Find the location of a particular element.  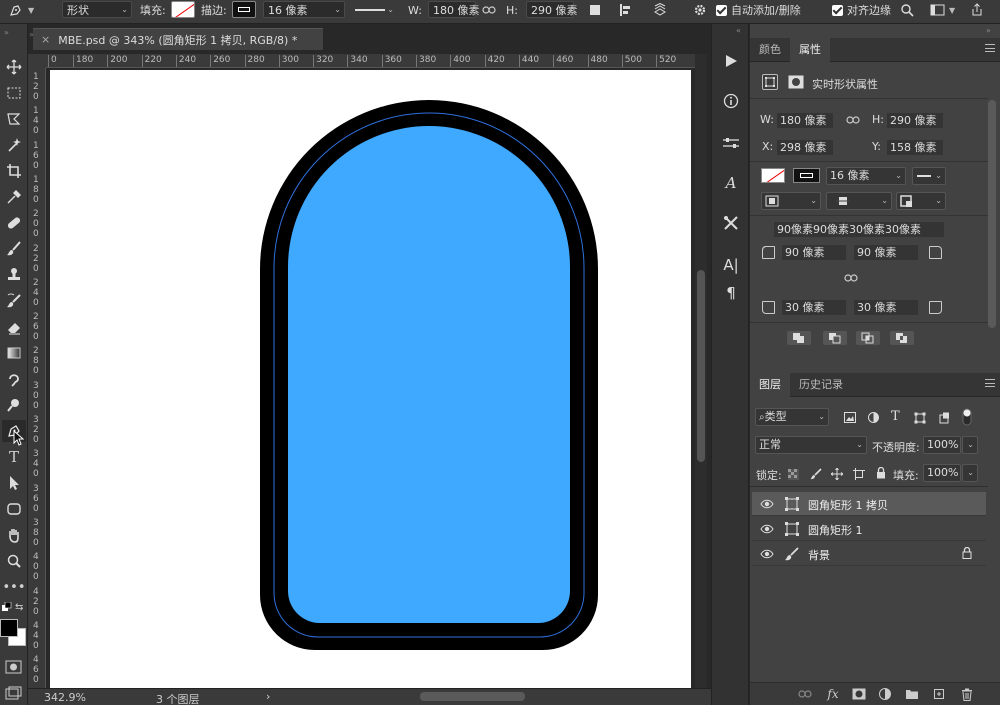

filter-adjustment-icon is located at coordinates (873, 419).